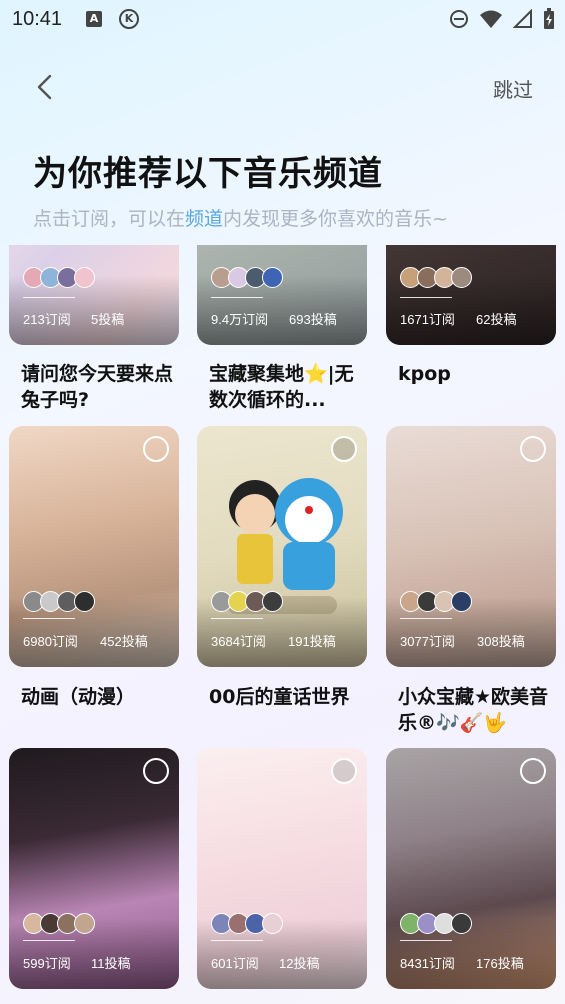  Describe the element at coordinates (279, 697) in the screenshot. I see `channel-name: 00后的童话世界` at that location.